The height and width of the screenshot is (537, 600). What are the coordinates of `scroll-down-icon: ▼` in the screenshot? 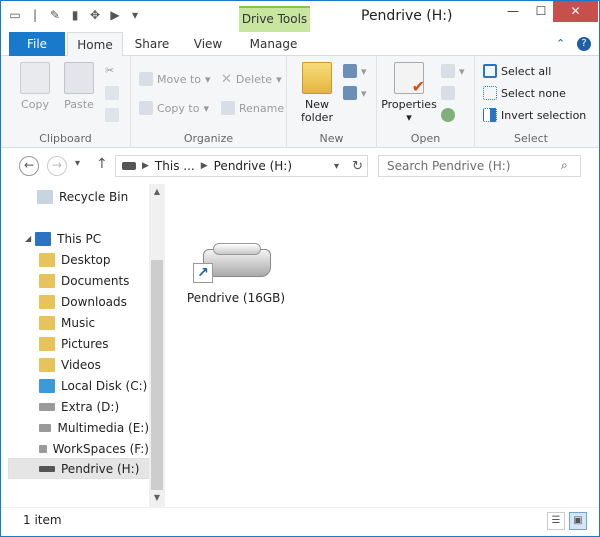 It's located at (157, 498).